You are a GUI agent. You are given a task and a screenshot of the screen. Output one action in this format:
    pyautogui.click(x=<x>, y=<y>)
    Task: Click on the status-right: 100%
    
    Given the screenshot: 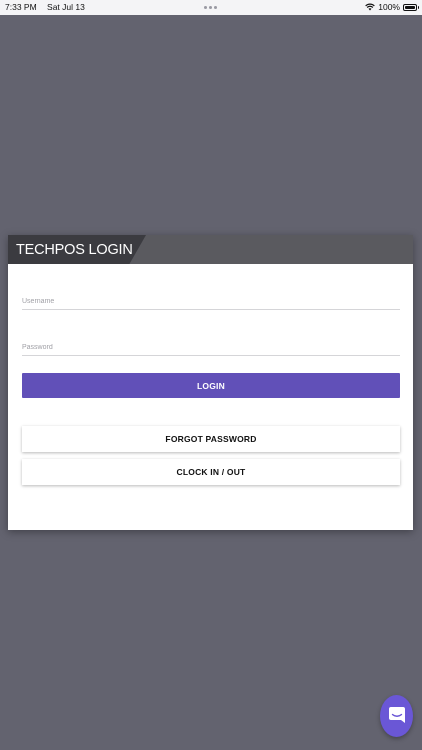 What is the action you would take?
    pyautogui.click(x=392, y=7)
    